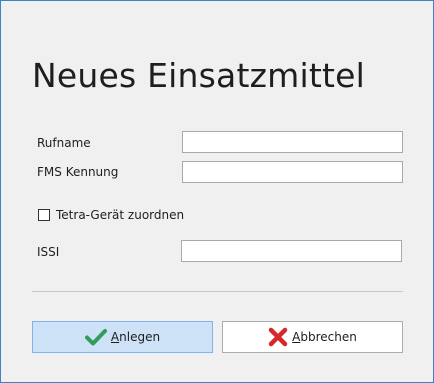 The width and height of the screenshot is (434, 383). What do you see at coordinates (95, 337) in the screenshot?
I see `checkmark-icon` at bounding box center [95, 337].